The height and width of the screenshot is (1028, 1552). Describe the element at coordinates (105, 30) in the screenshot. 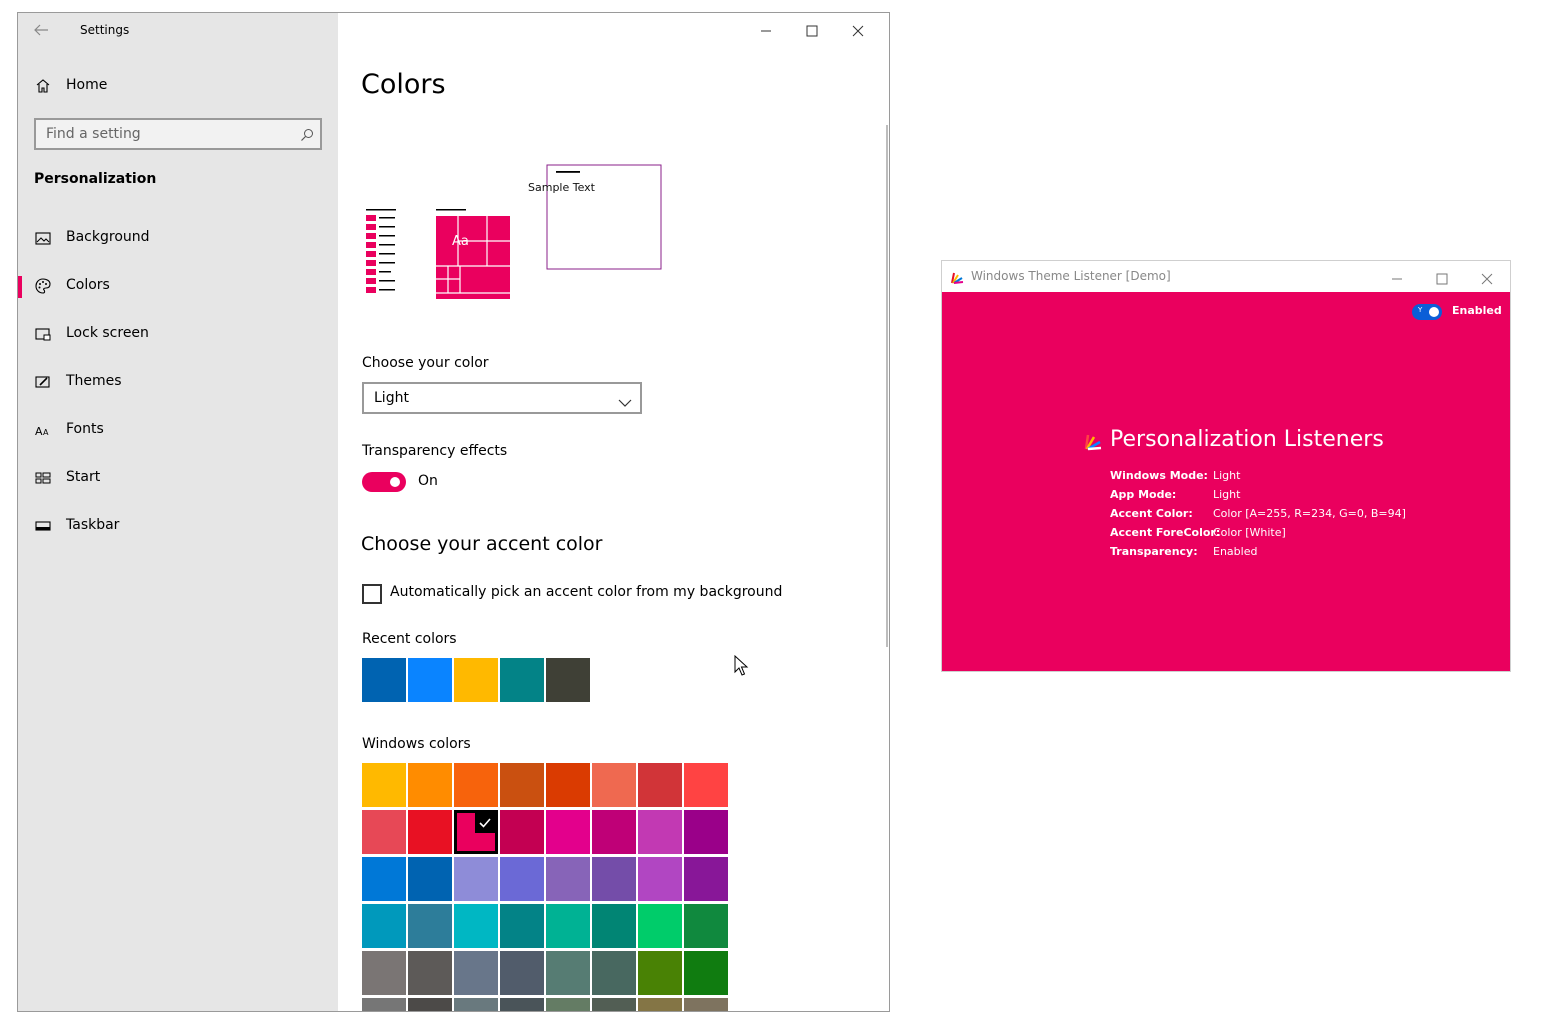

I see `app-title: Settings` at that location.